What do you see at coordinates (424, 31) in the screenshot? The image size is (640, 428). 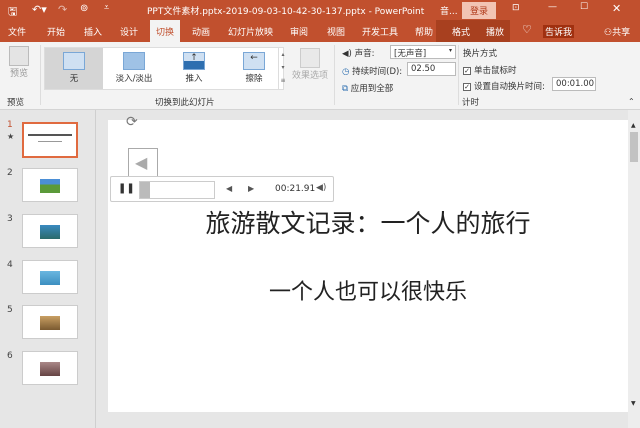 I see `tab-help: 帮助` at bounding box center [424, 31].